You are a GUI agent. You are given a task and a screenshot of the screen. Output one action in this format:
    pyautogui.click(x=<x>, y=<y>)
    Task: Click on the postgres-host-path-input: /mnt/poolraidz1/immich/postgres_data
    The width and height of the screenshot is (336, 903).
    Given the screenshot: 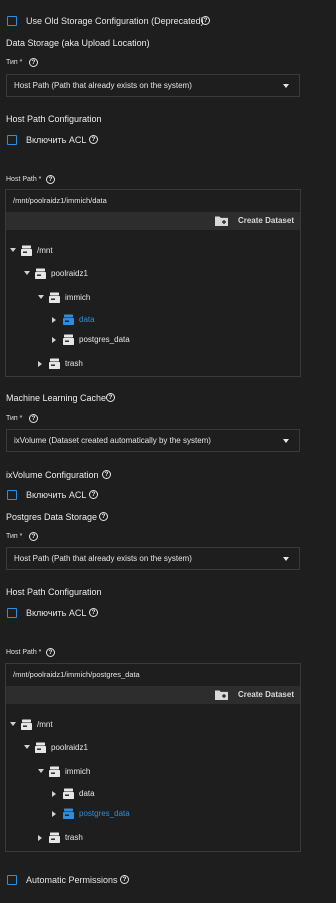 What is the action you would take?
    pyautogui.click(x=153, y=675)
    